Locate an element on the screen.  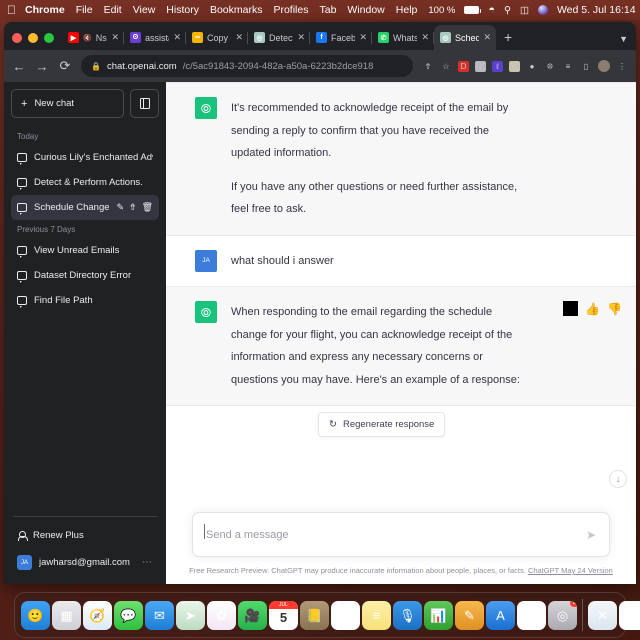
browser-tab: ◎ Detect &✕ is located at coordinates (279, 37).